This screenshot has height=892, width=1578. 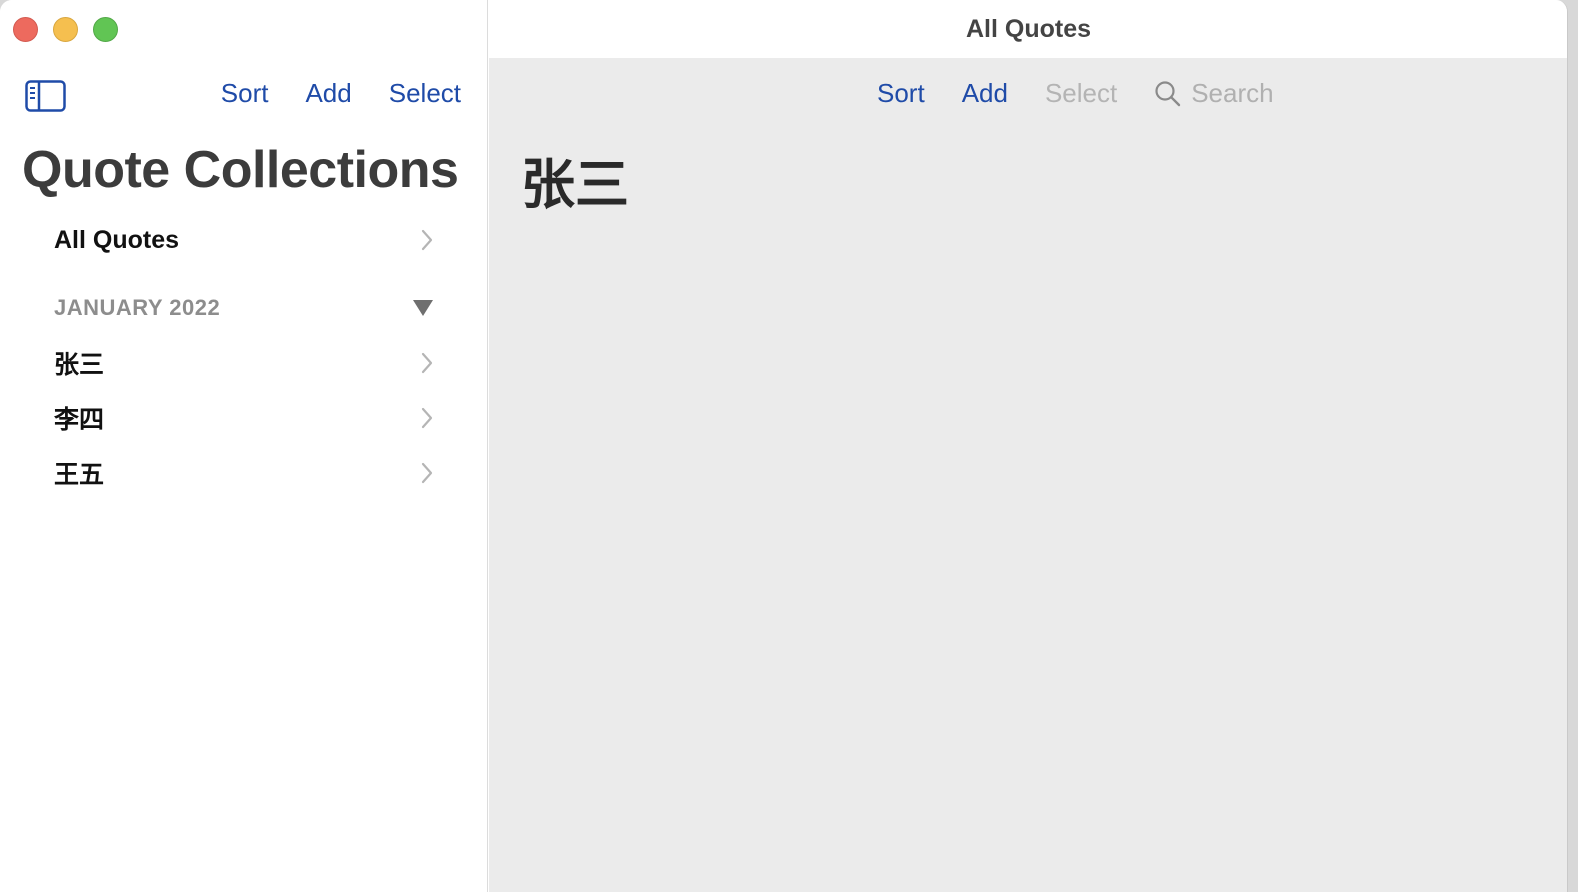 What do you see at coordinates (328, 93) in the screenshot?
I see `sidebar-add-button: Add` at bounding box center [328, 93].